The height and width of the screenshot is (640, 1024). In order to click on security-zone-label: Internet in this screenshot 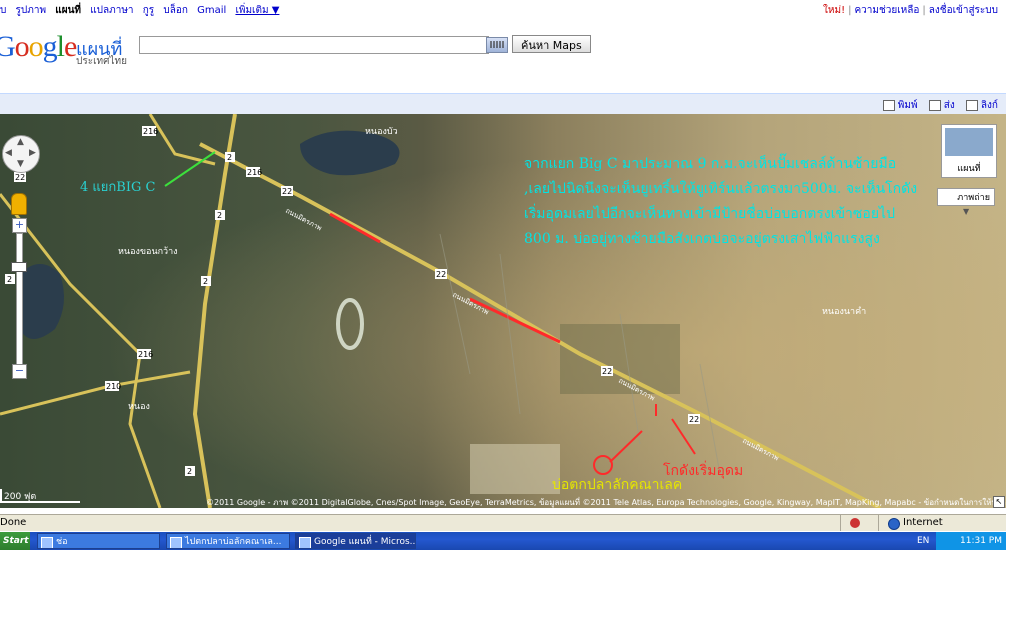, I will do `click(923, 522)`.